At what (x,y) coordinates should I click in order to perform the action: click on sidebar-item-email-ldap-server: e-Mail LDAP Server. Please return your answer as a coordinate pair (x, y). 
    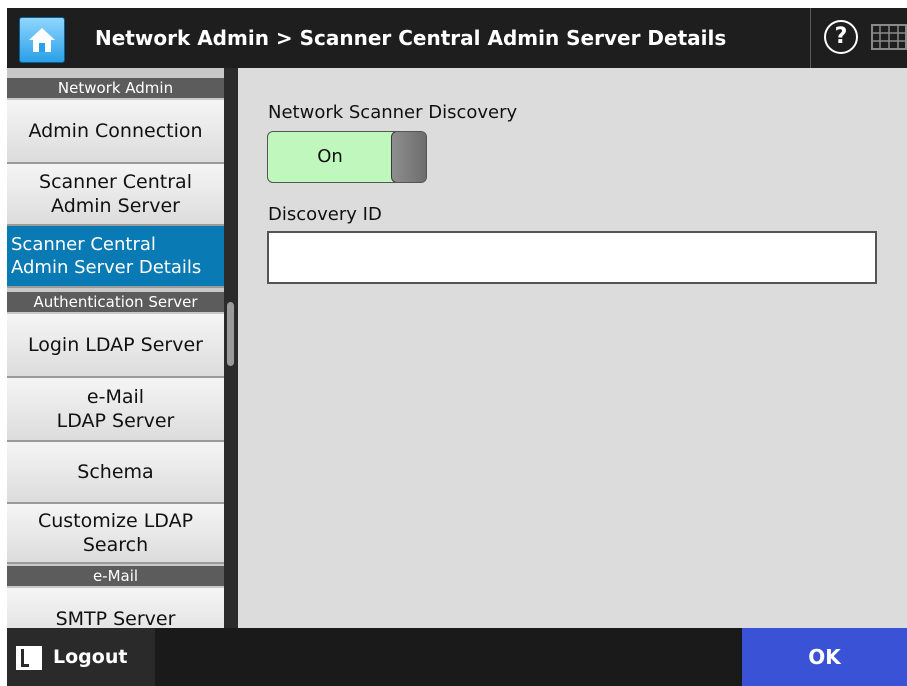
    Looking at the image, I should click on (115, 410).